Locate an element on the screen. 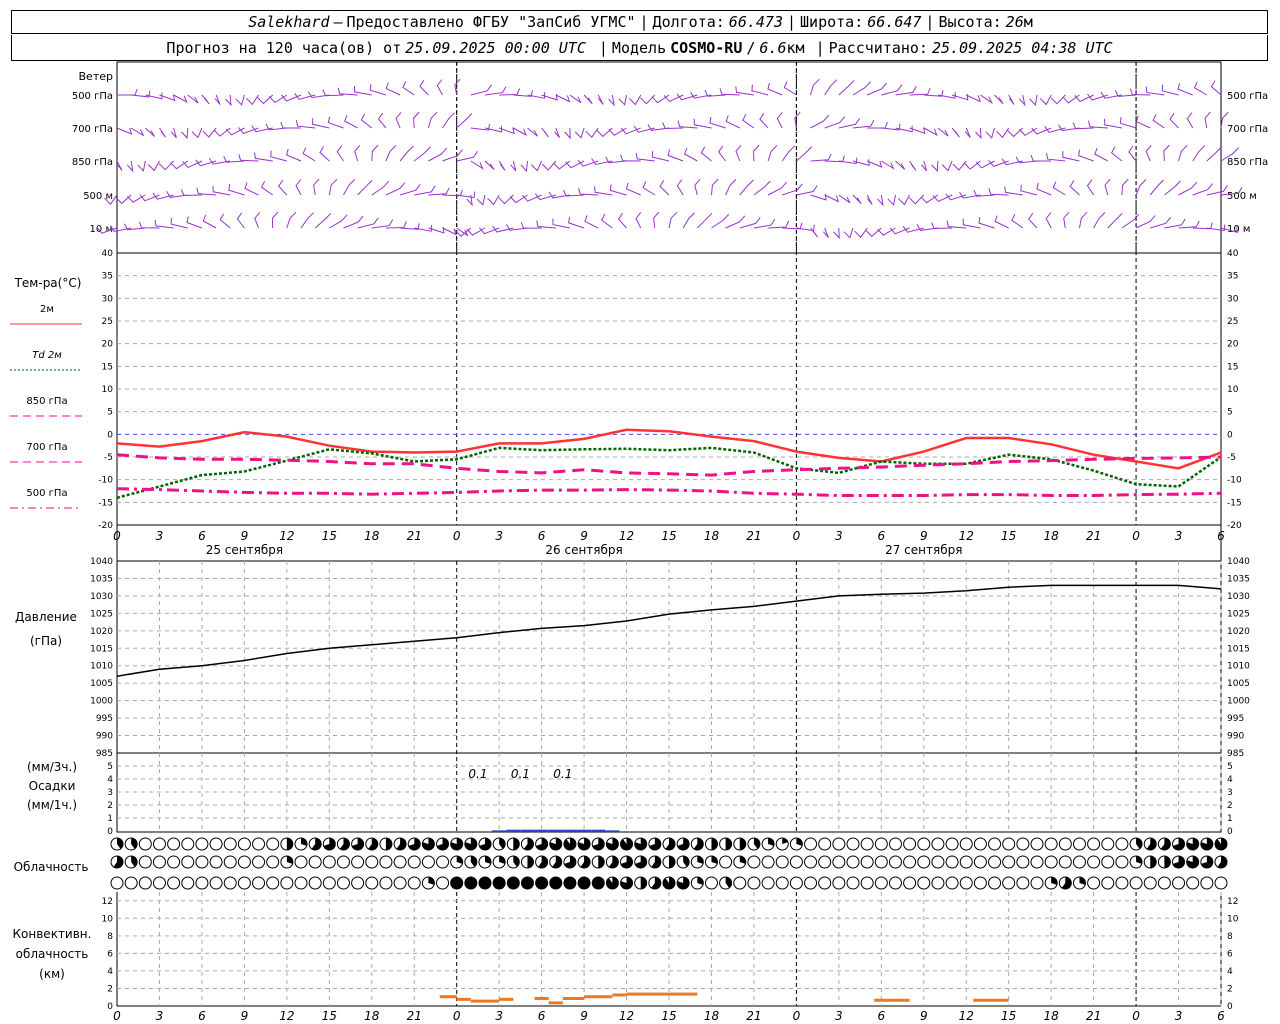  precip-unit-3h: (мм/3ч.) is located at coordinates (52, 767).